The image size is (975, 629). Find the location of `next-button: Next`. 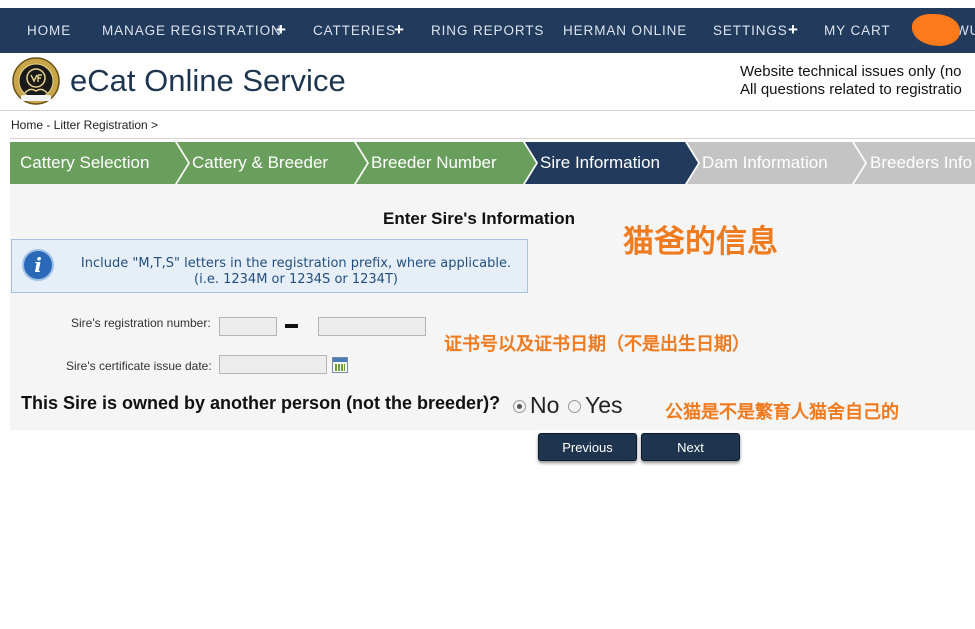

next-button: Next is located at coordinates (690, 447).